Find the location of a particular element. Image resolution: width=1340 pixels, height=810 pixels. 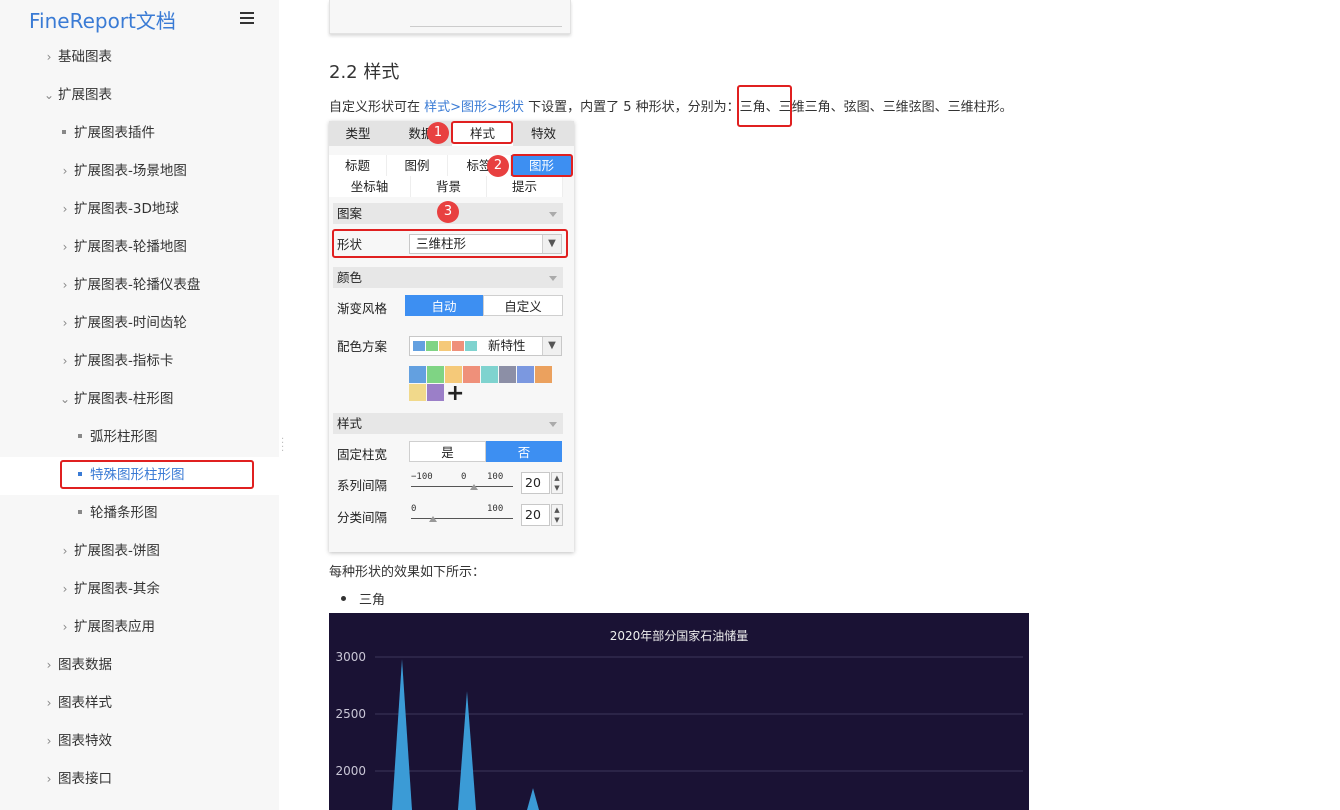

sidebar-item: › 图表样式 is located at coordinates (77, 703).